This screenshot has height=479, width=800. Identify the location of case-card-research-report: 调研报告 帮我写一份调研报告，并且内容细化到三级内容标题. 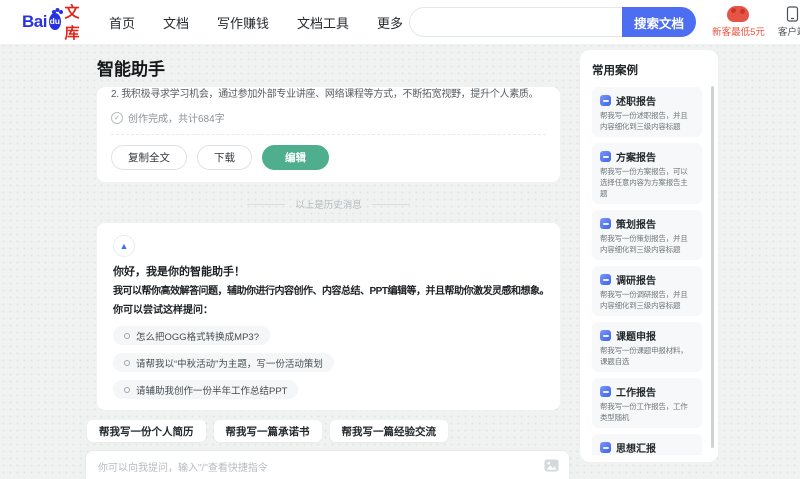
(647, 291).